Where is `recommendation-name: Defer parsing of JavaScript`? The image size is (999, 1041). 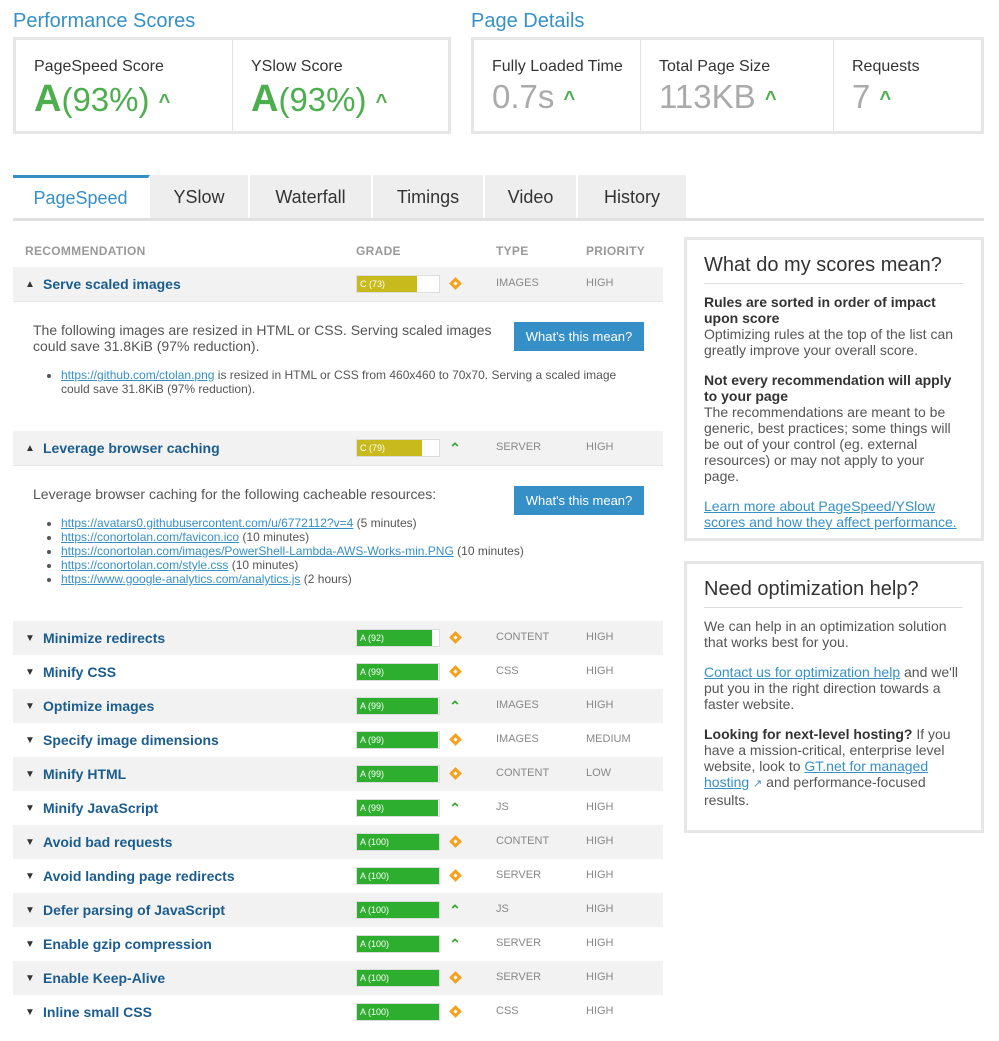 recommendation-name: Defer parsing of JavaScript is located at coordinates (134, 910).